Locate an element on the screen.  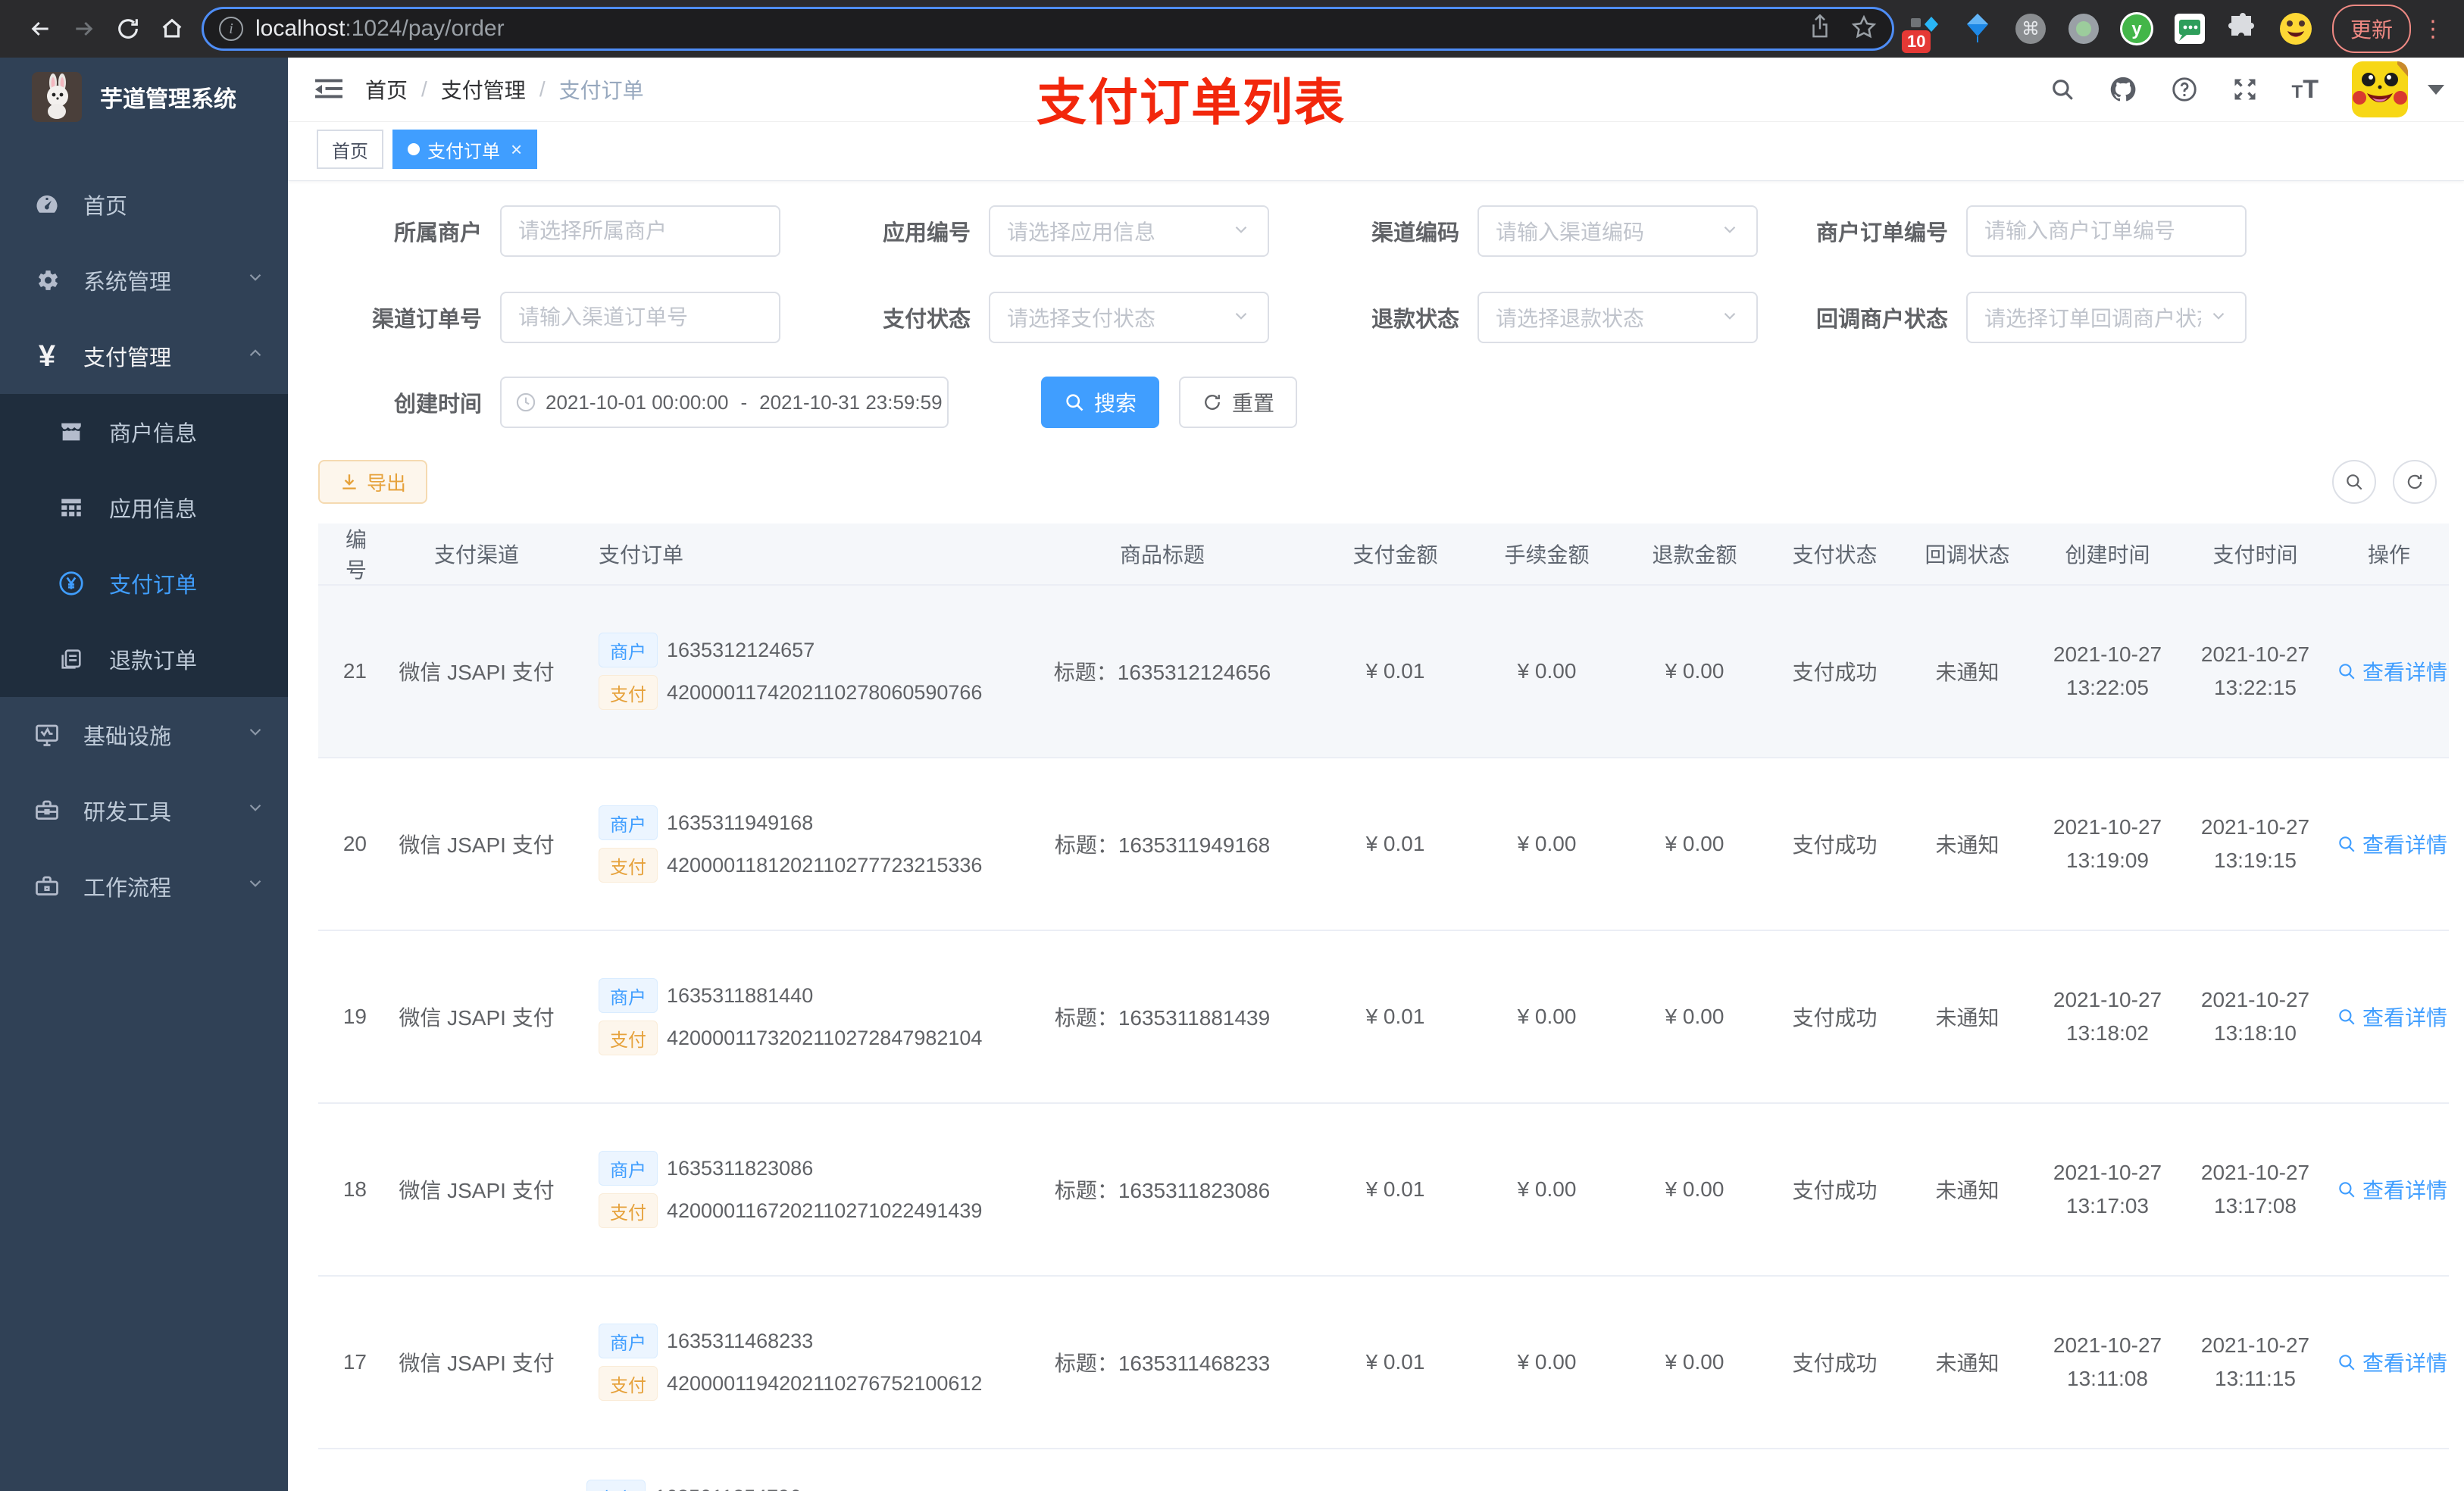
toolbox-icon is located at coordinates (47, 810).